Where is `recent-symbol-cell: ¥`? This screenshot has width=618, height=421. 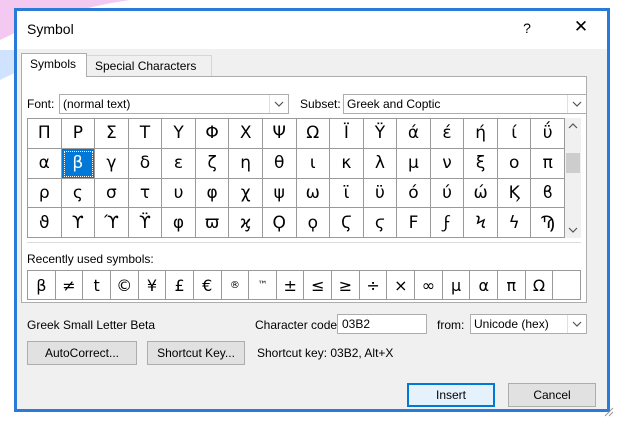
recent-symbol-cell: ¥ is located at coordinates (152, 285).